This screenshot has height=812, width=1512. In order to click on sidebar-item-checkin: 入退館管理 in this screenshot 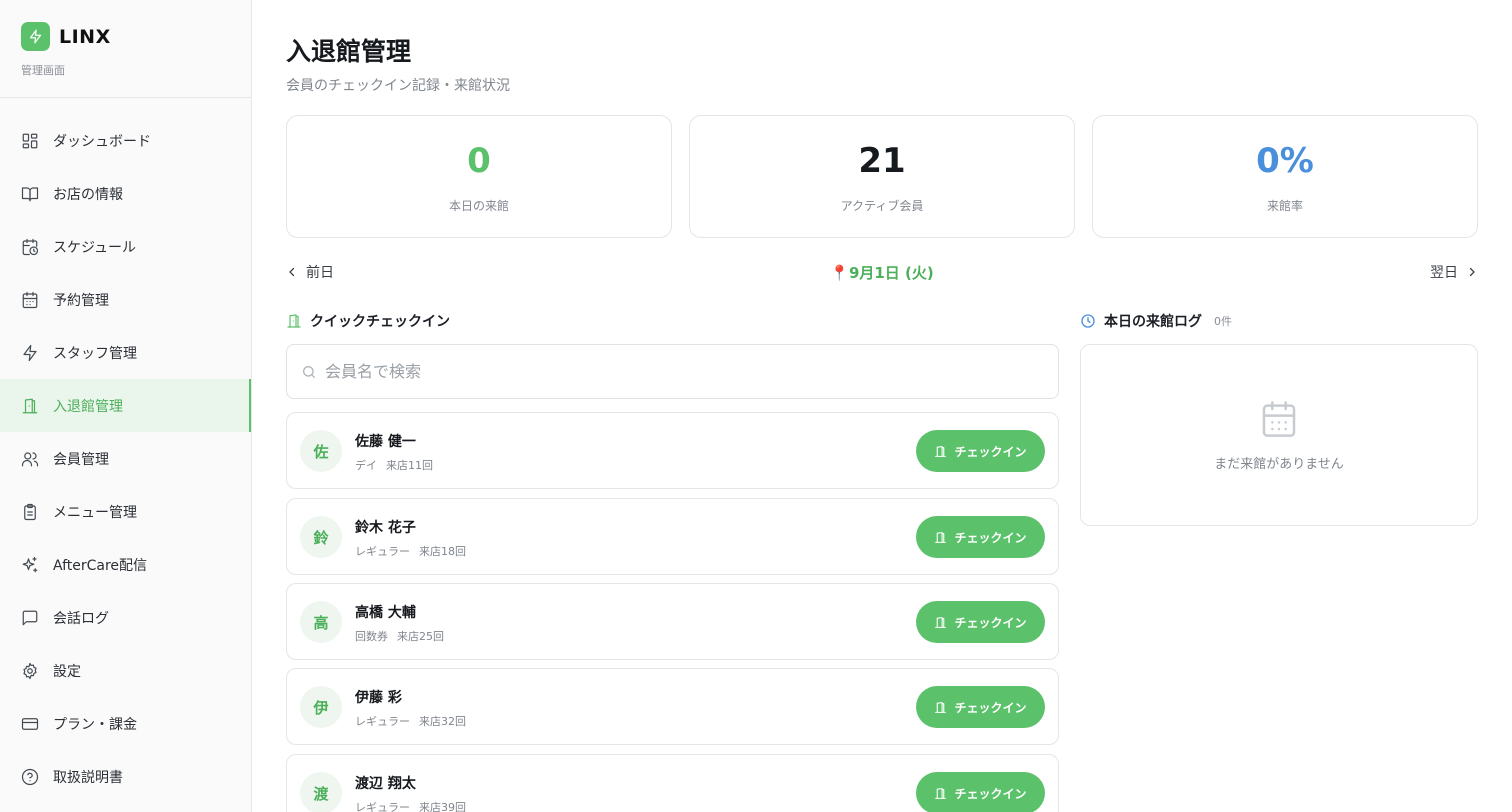, I will do `click(125, 405)`.